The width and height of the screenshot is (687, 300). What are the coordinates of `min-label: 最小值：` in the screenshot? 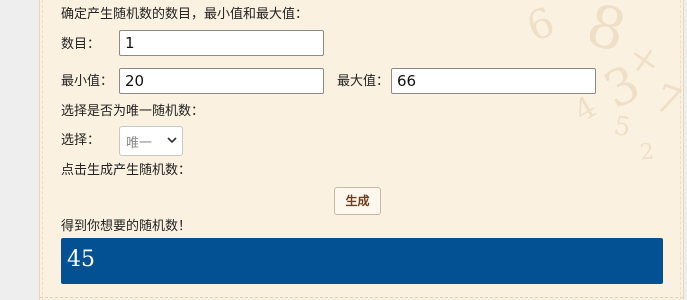 It's located at (87, 81).